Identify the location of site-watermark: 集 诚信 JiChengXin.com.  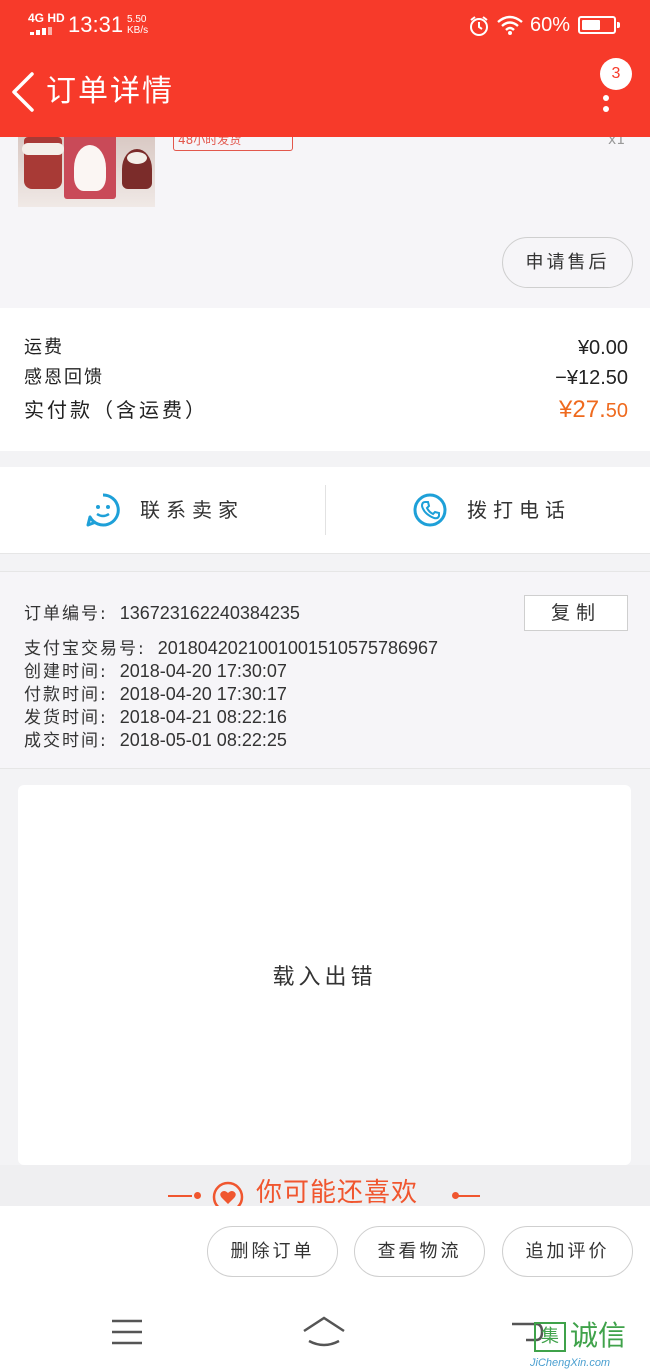
(590, 1345).